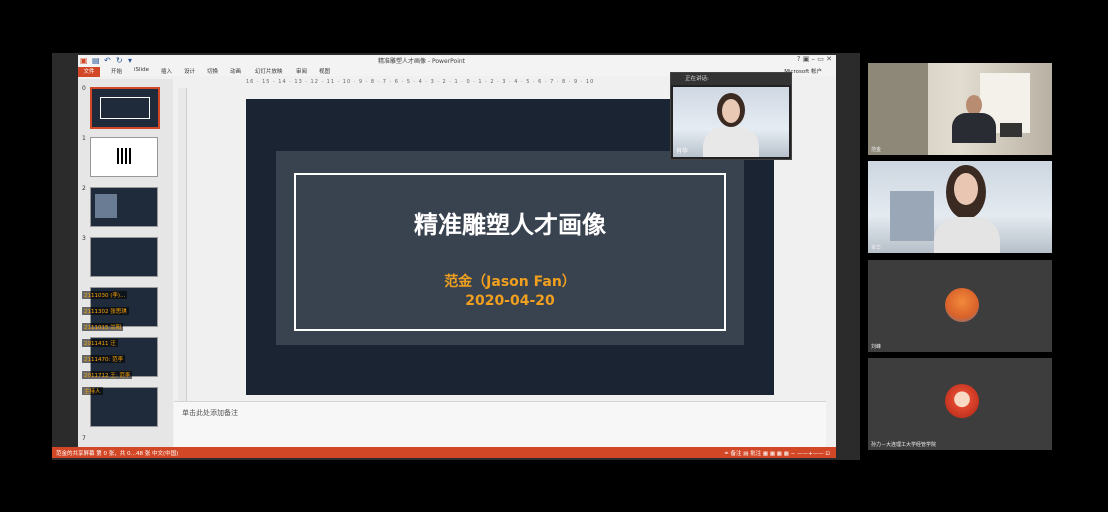 Image resolution: width=1108 pixels, height=512 pixels. Describe the element at coordinates (96, 60) in the screenshot. I see `save-icon: ▤` at that location.